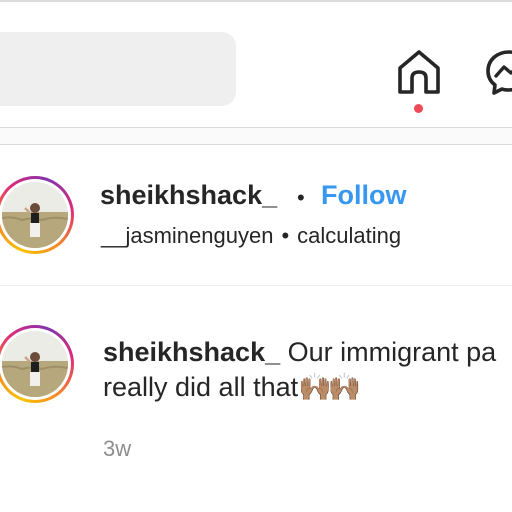 The height and width of the screenshot is (512, 512). I want to click on post-username: sheikhshack_, so click(188, 195).